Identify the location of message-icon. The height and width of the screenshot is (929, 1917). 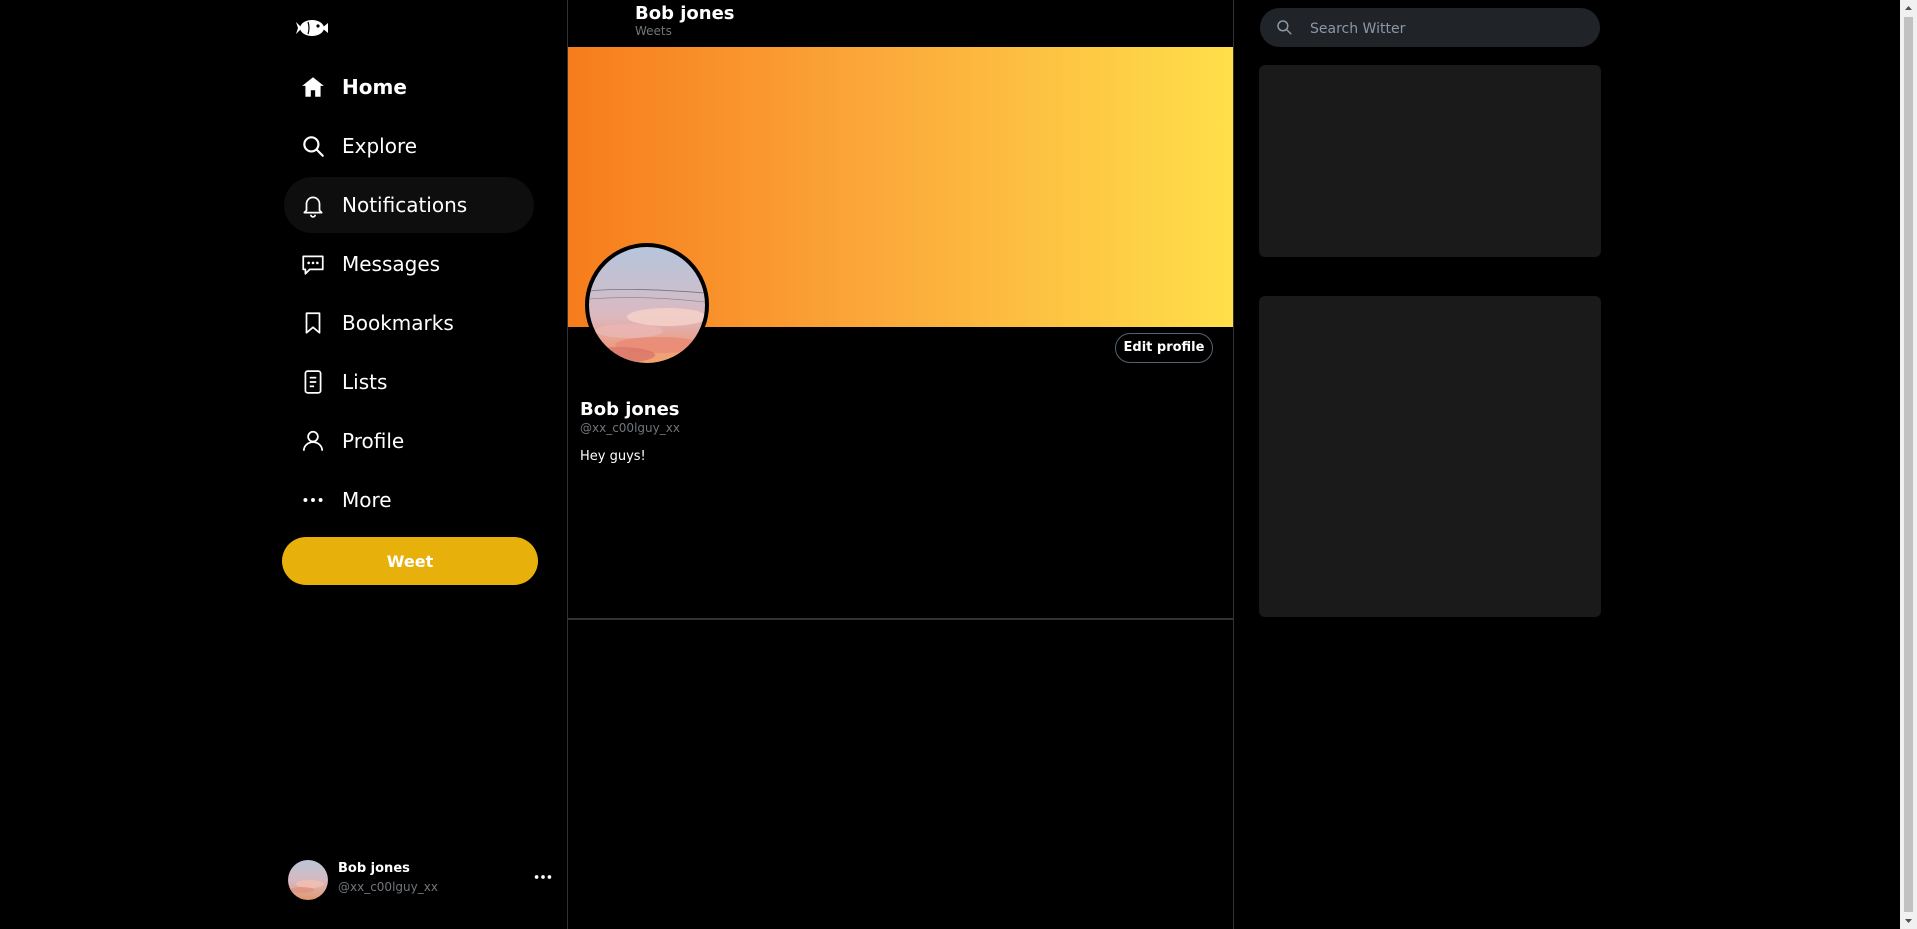
(313, 264).